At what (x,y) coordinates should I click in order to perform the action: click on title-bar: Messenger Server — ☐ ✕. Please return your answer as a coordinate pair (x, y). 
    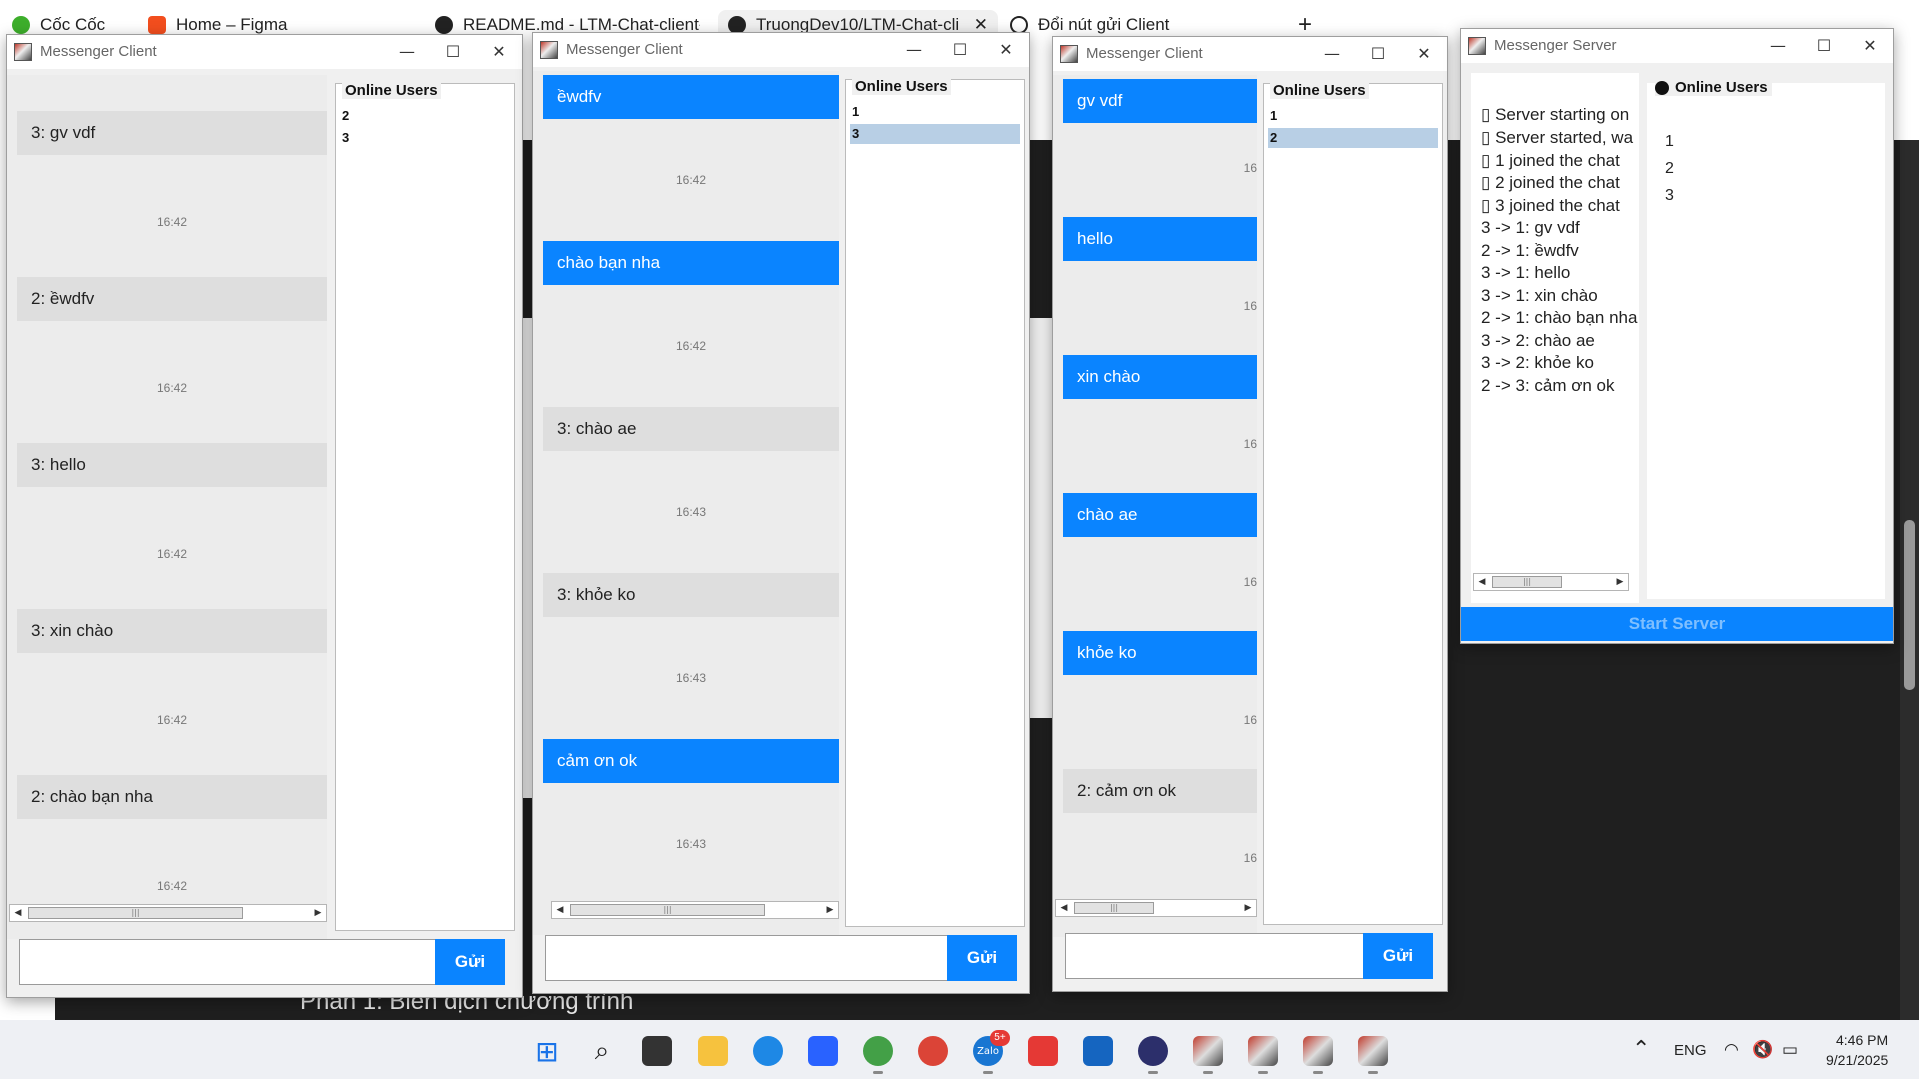
    Looking at the image, I should click on (1677, 46).